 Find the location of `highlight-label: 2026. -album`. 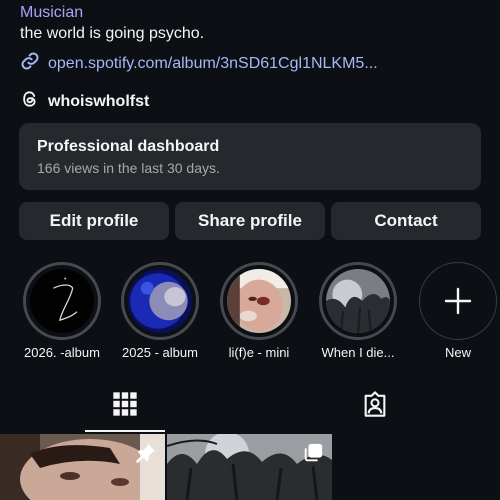

highlight-label: 2026. -album is located at coordinates (62, 352).